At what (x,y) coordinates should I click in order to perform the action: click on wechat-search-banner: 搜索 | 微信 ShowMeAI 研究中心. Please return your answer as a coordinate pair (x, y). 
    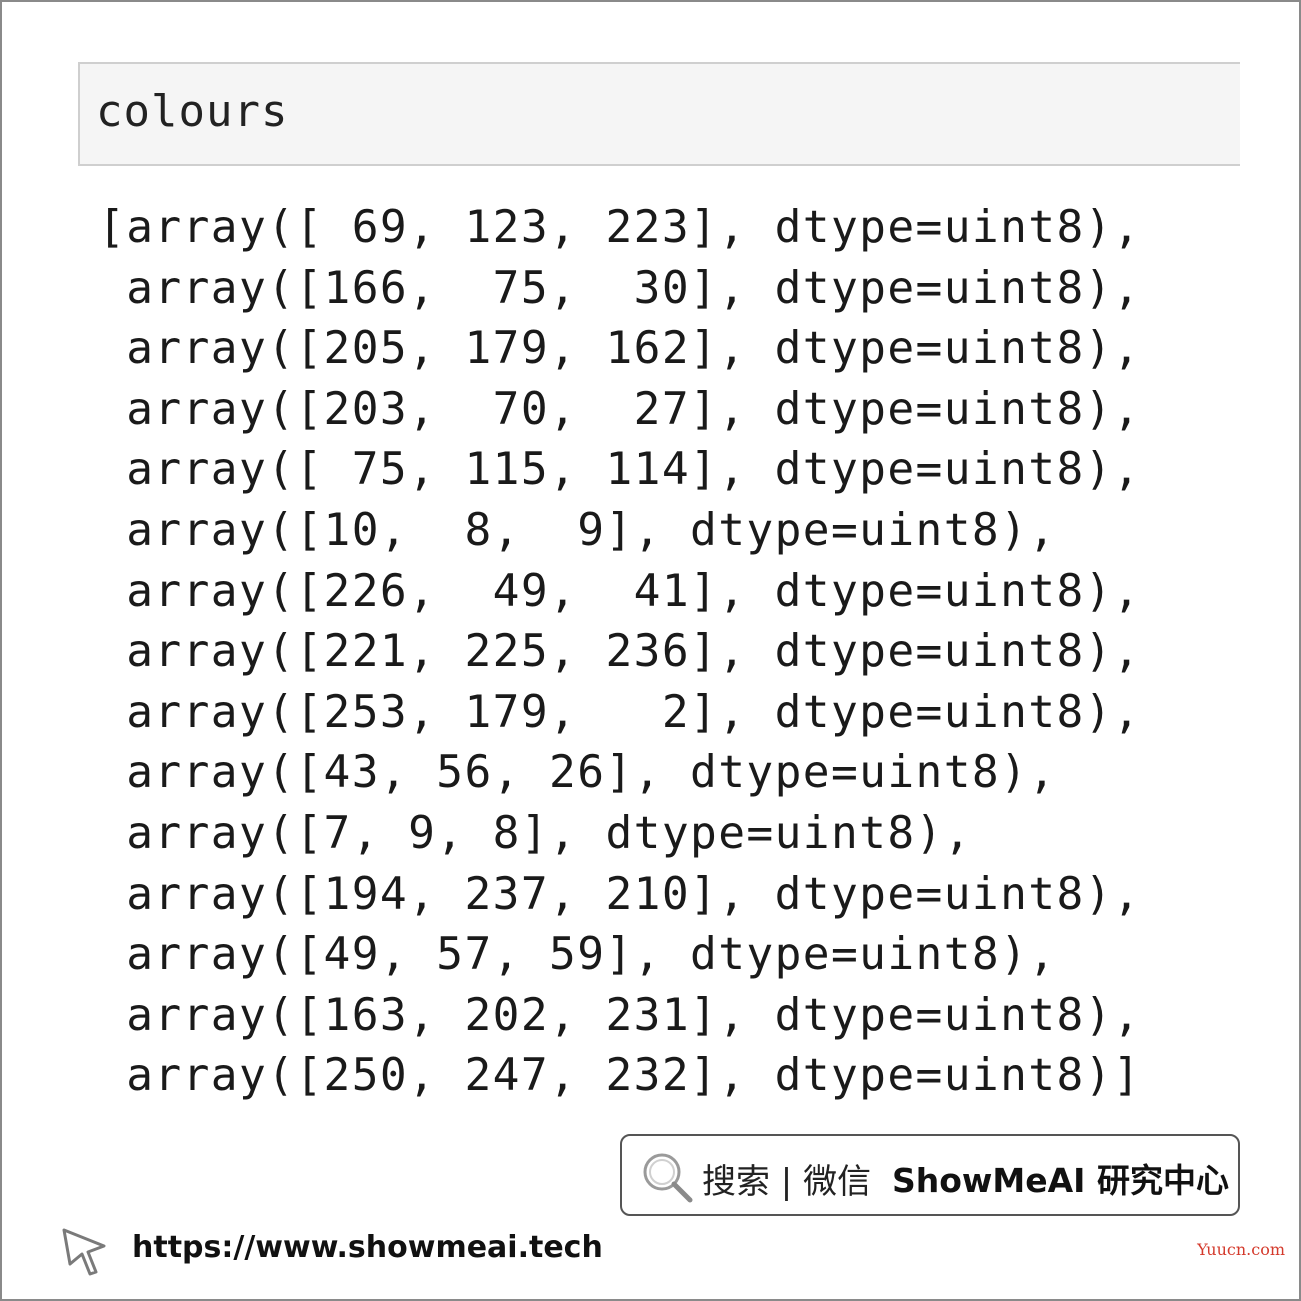
    Looking at the image, I should click on (930, 1175).